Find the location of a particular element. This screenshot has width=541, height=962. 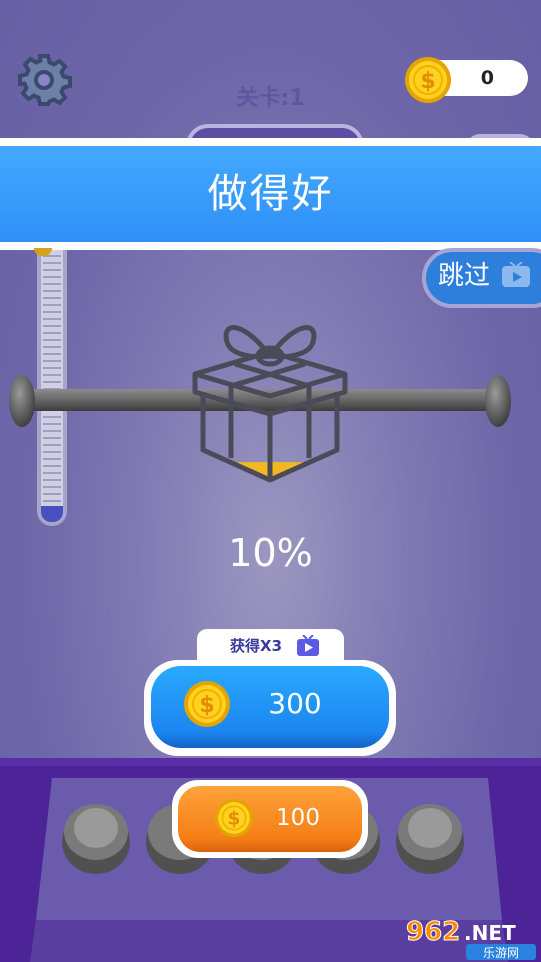

svg-text: 962 is located at coordinates (433, 932).